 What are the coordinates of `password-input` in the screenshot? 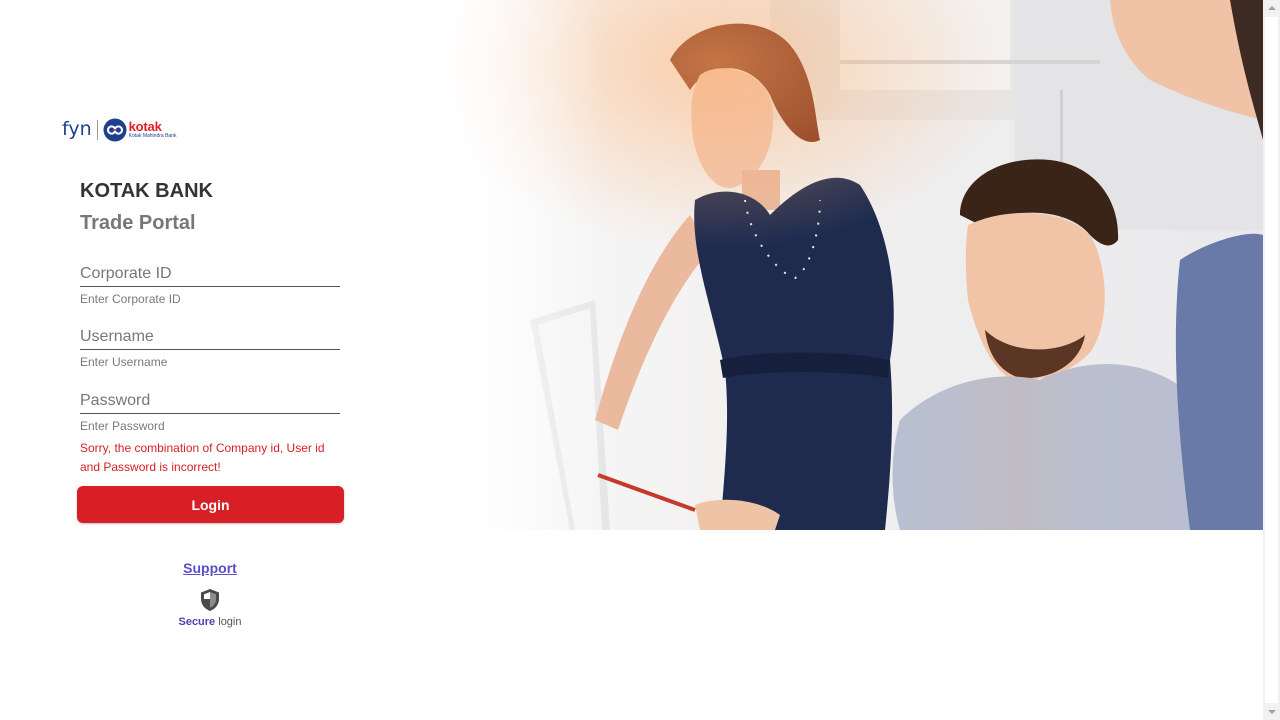 It's located at (210, 413).